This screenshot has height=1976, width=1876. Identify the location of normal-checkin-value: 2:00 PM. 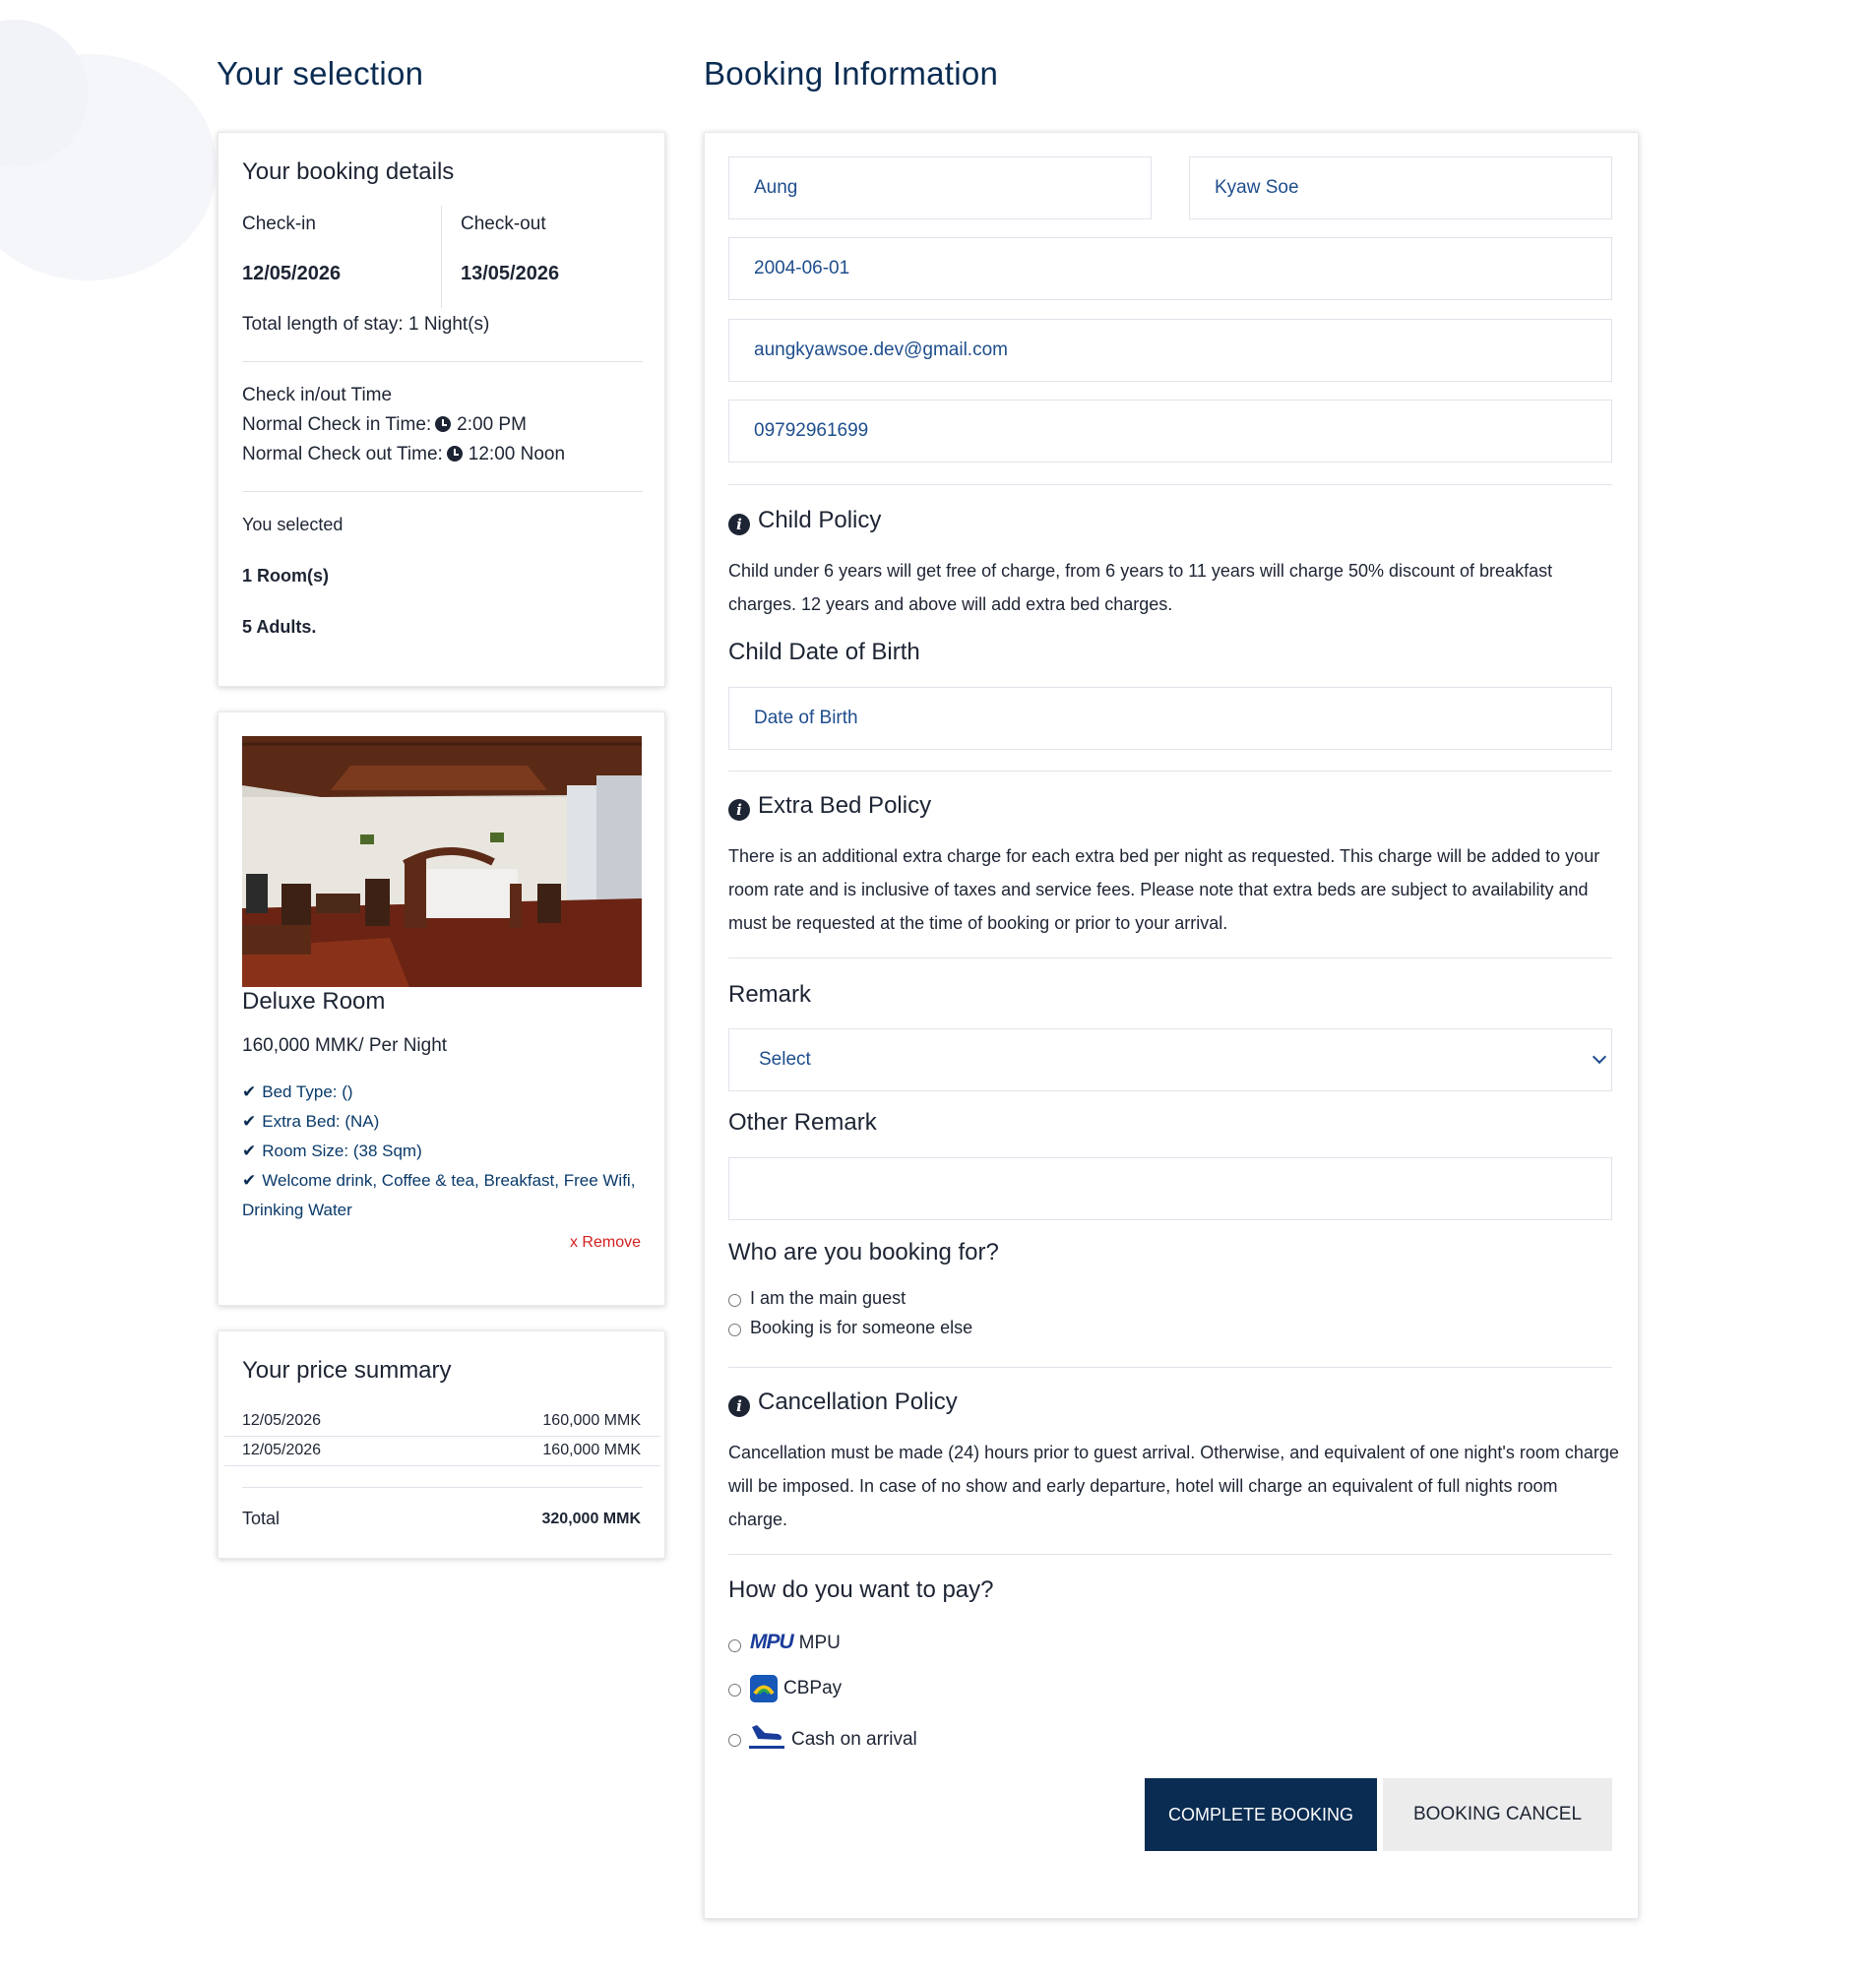
(492, 424).